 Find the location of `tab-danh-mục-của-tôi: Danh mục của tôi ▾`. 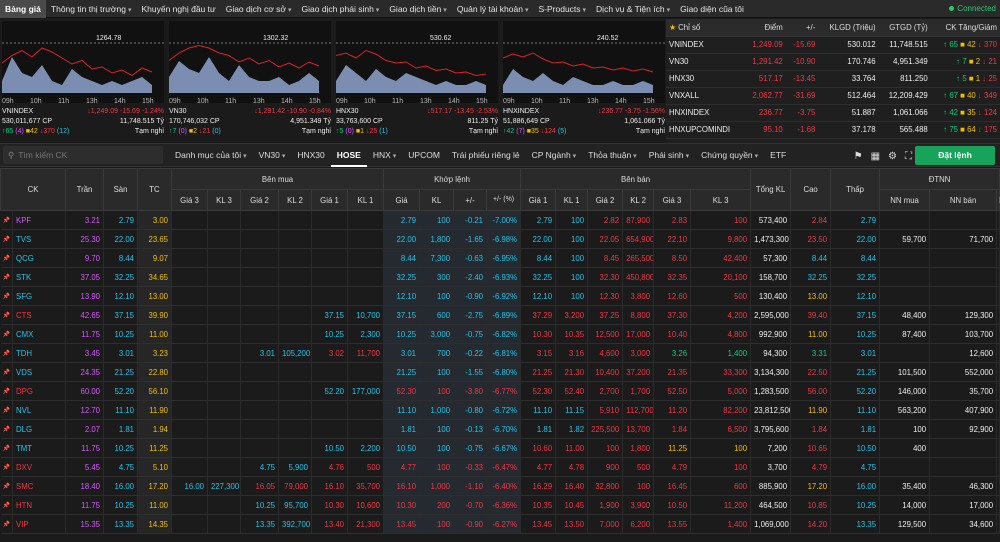

tab-danh-mục-của-tôi: Danh mục của tôi ▾ is located at coordinates (211, 155).